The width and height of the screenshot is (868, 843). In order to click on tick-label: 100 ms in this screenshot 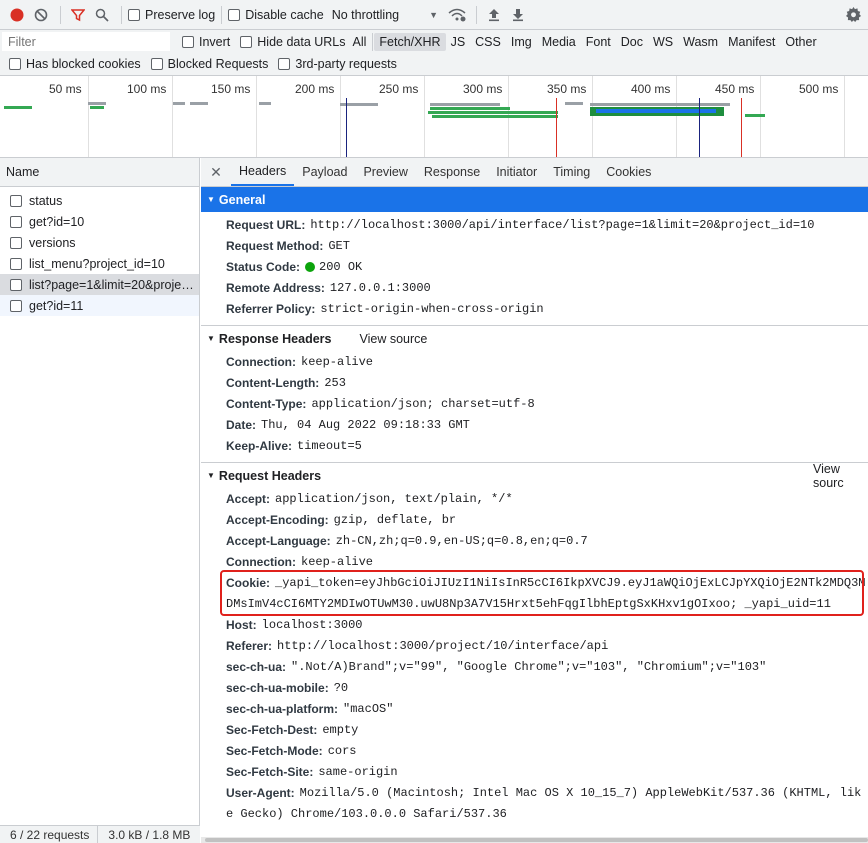, I will do `click(147, 89)`.